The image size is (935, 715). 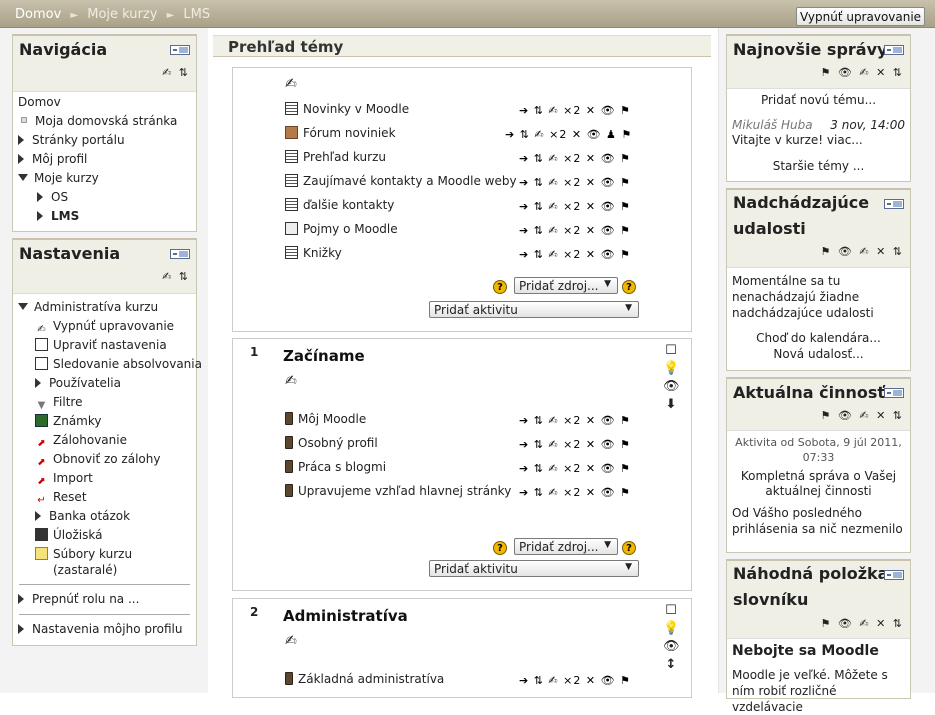 What do you see at coordinates (371, 679) in the screenshot?
I see `activity-link: Základná administratíva` at bounding box center [371, 679].